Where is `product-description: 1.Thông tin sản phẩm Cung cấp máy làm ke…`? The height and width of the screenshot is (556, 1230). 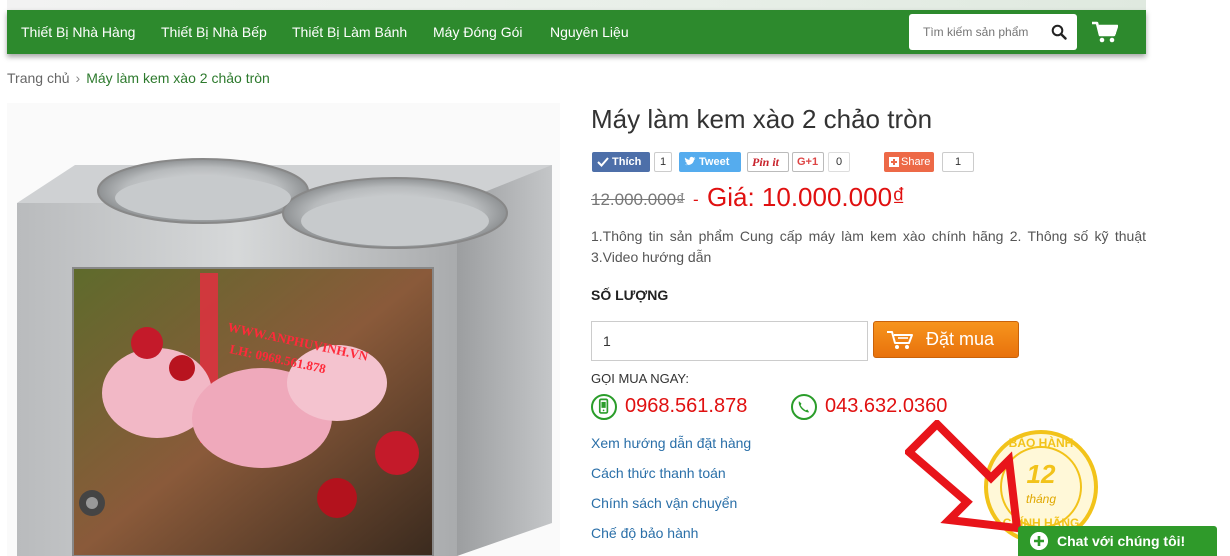 product-description: 1.Thông tin sản phẩm Cung cấp máy làm ke… is located at coordinates (868, 246).